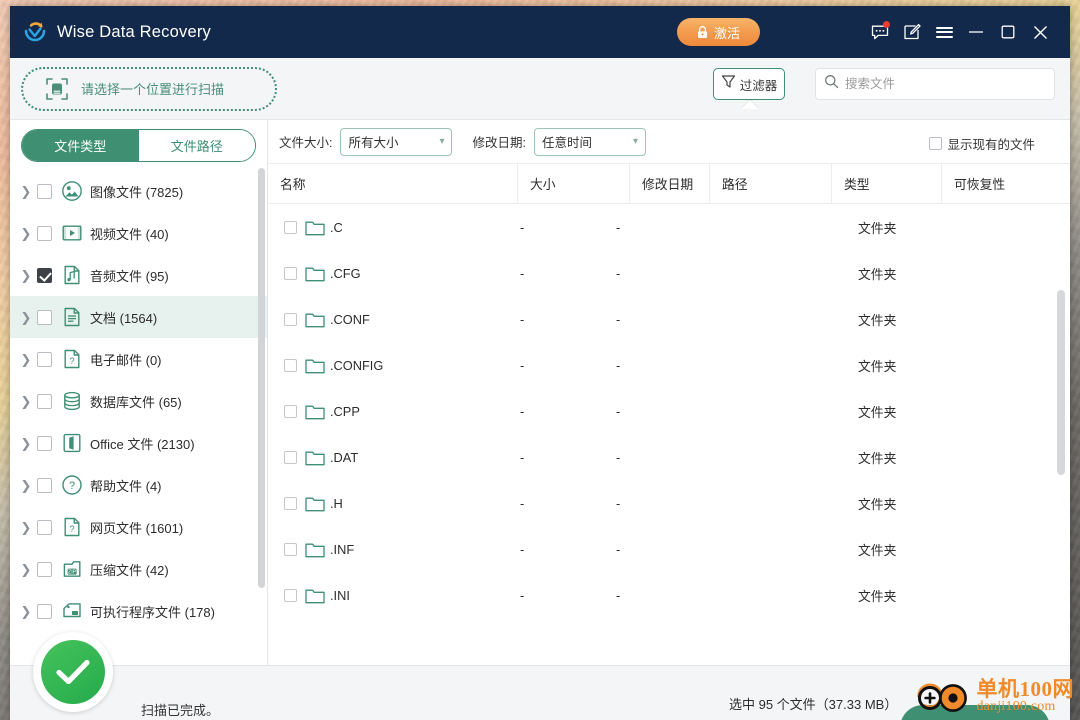  I want to click on sidebar-item-label: 图像文件 (7825), so click(137, 192).